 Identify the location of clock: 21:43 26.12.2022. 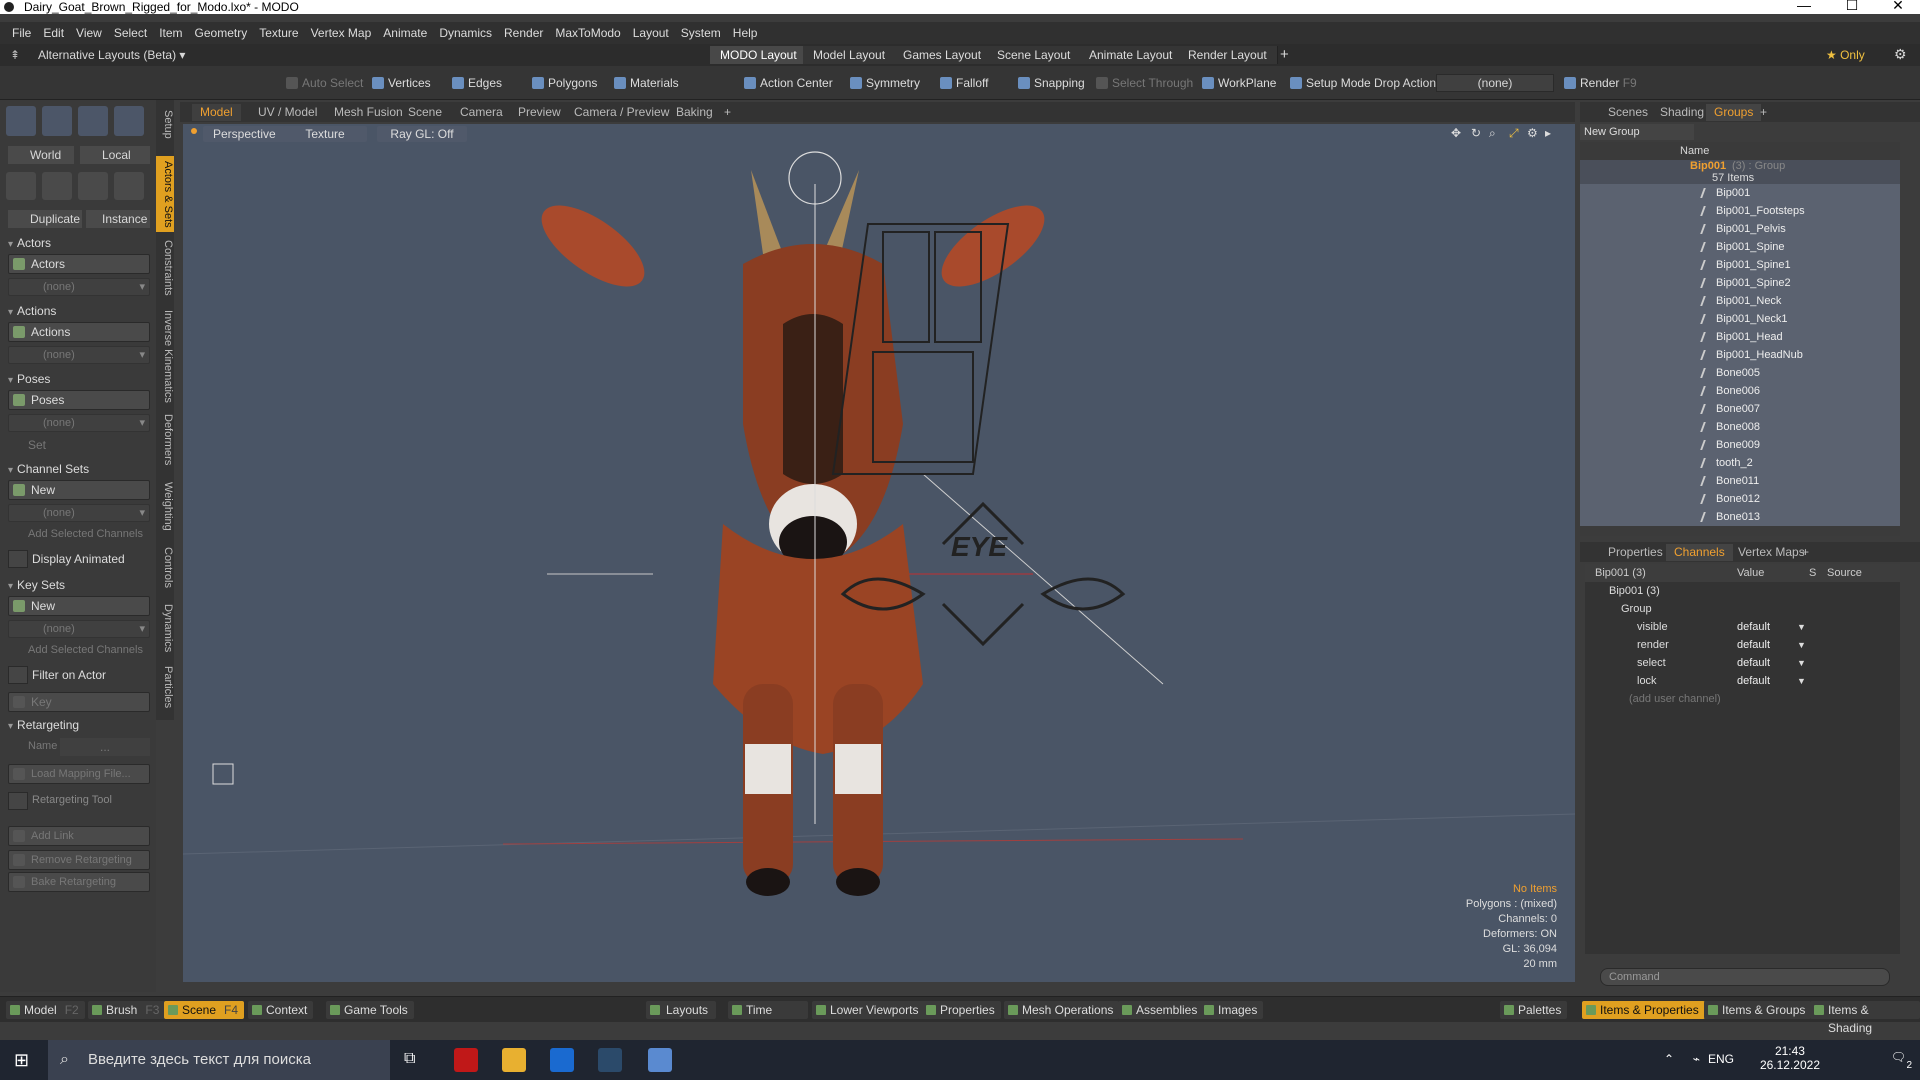
(1790, 1058).